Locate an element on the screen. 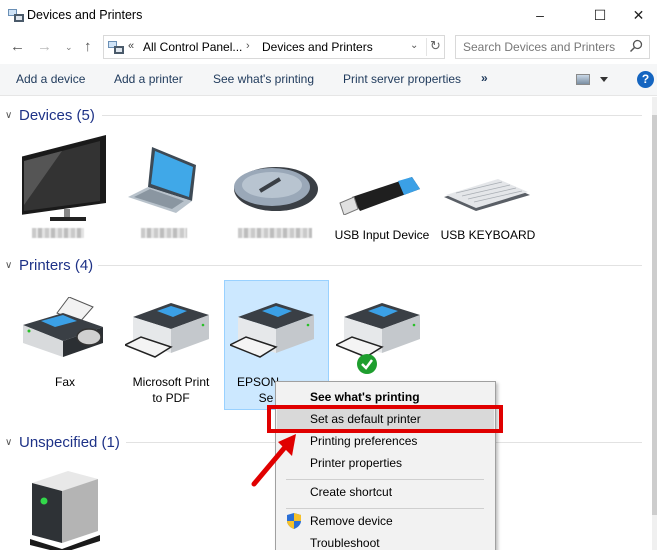 The image size is (657, 550). monitor-icon is located at coordinates (64, 178).